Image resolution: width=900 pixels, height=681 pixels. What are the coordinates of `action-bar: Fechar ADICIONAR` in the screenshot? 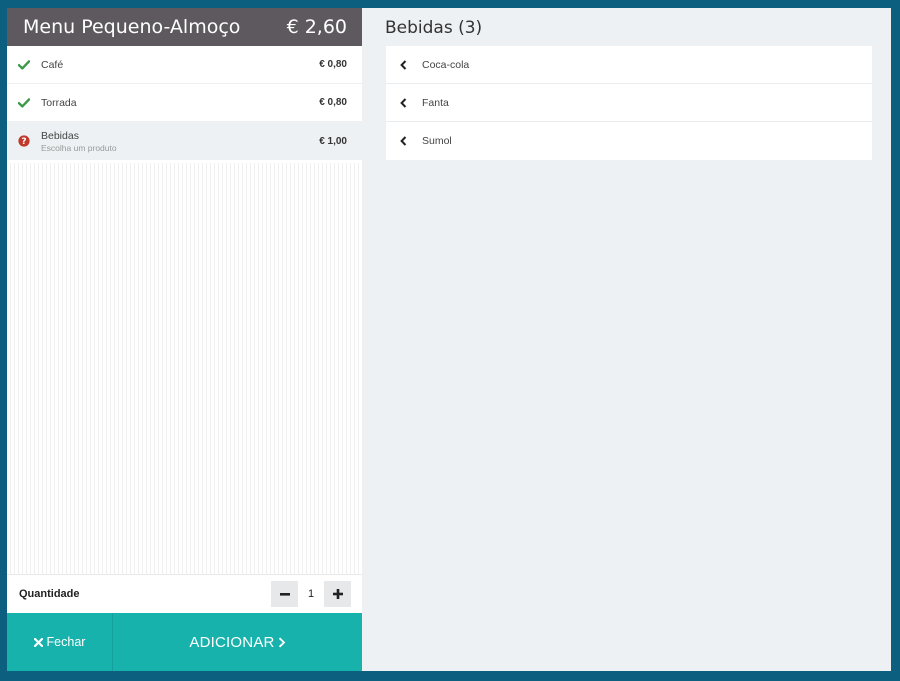 It's located at (184, 642).